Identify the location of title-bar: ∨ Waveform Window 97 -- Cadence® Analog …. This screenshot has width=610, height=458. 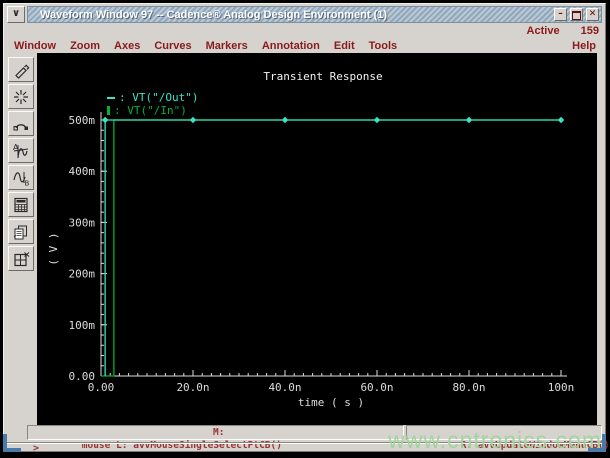
(304, 14).